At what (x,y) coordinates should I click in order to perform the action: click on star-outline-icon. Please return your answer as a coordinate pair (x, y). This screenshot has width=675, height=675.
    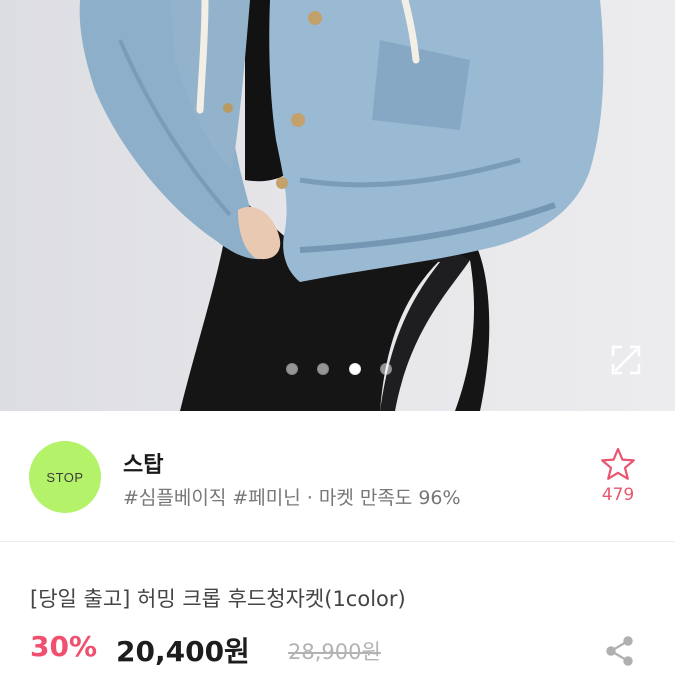
    Looking at the image, I should click on (618, 463).